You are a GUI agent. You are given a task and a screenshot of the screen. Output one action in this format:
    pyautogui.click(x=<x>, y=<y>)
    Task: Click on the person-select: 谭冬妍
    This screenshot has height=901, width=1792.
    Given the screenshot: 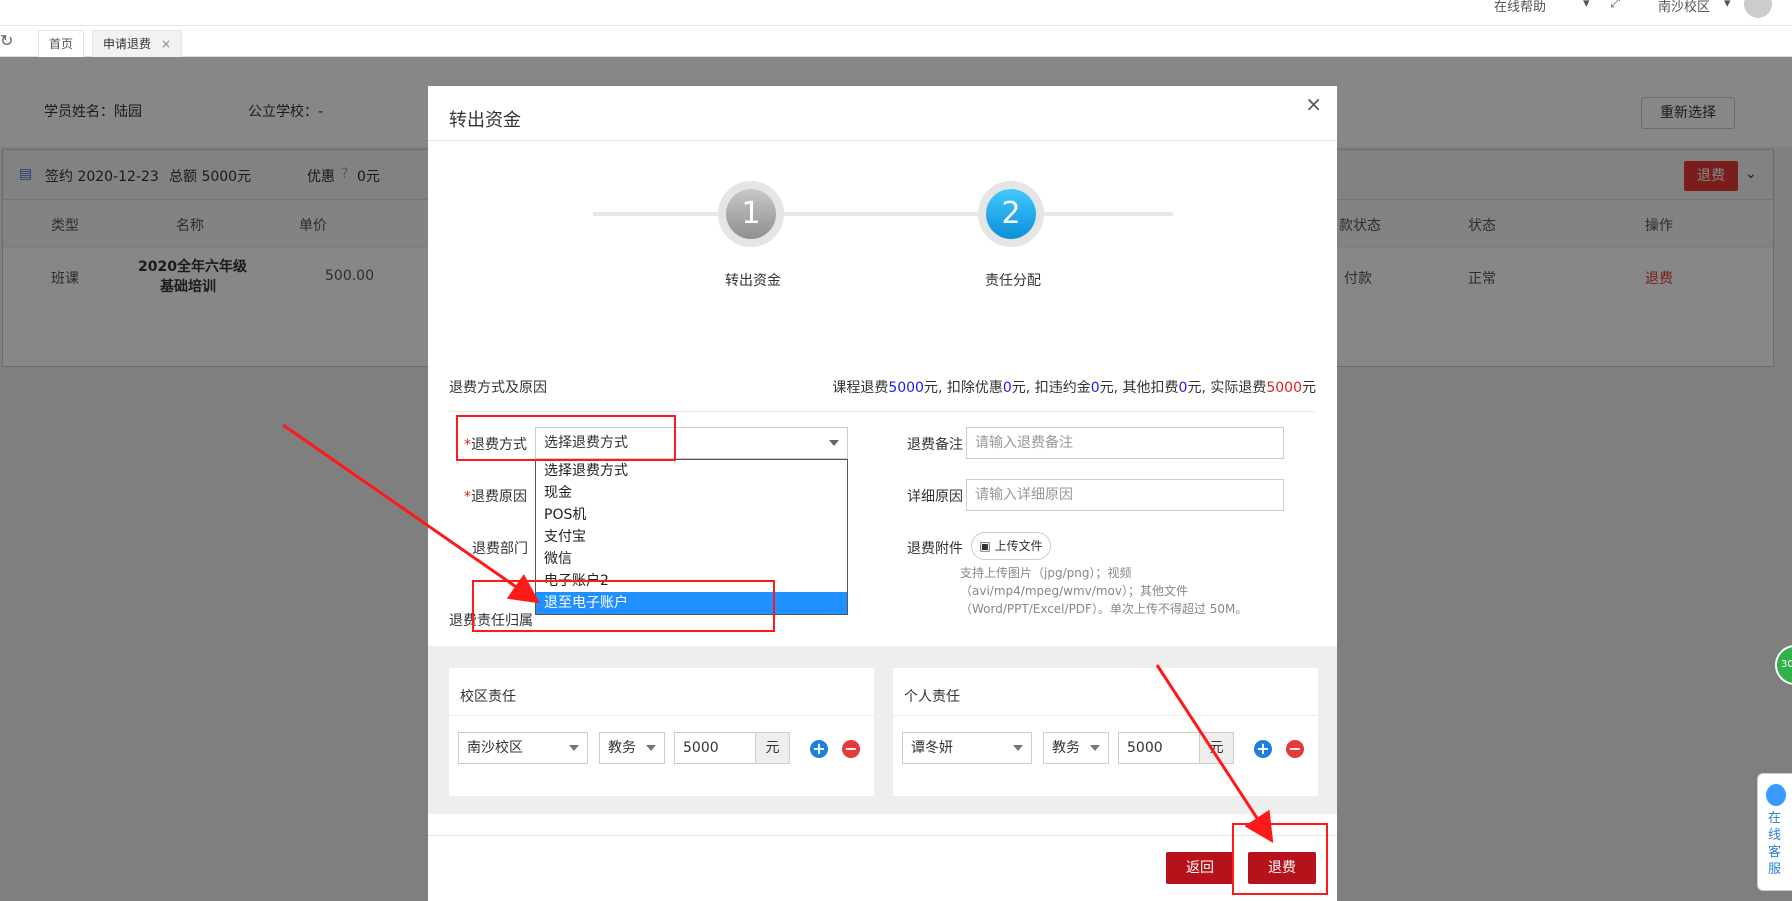 What is the action you would take?
    pyautogui.click(x=967, y=748)
    